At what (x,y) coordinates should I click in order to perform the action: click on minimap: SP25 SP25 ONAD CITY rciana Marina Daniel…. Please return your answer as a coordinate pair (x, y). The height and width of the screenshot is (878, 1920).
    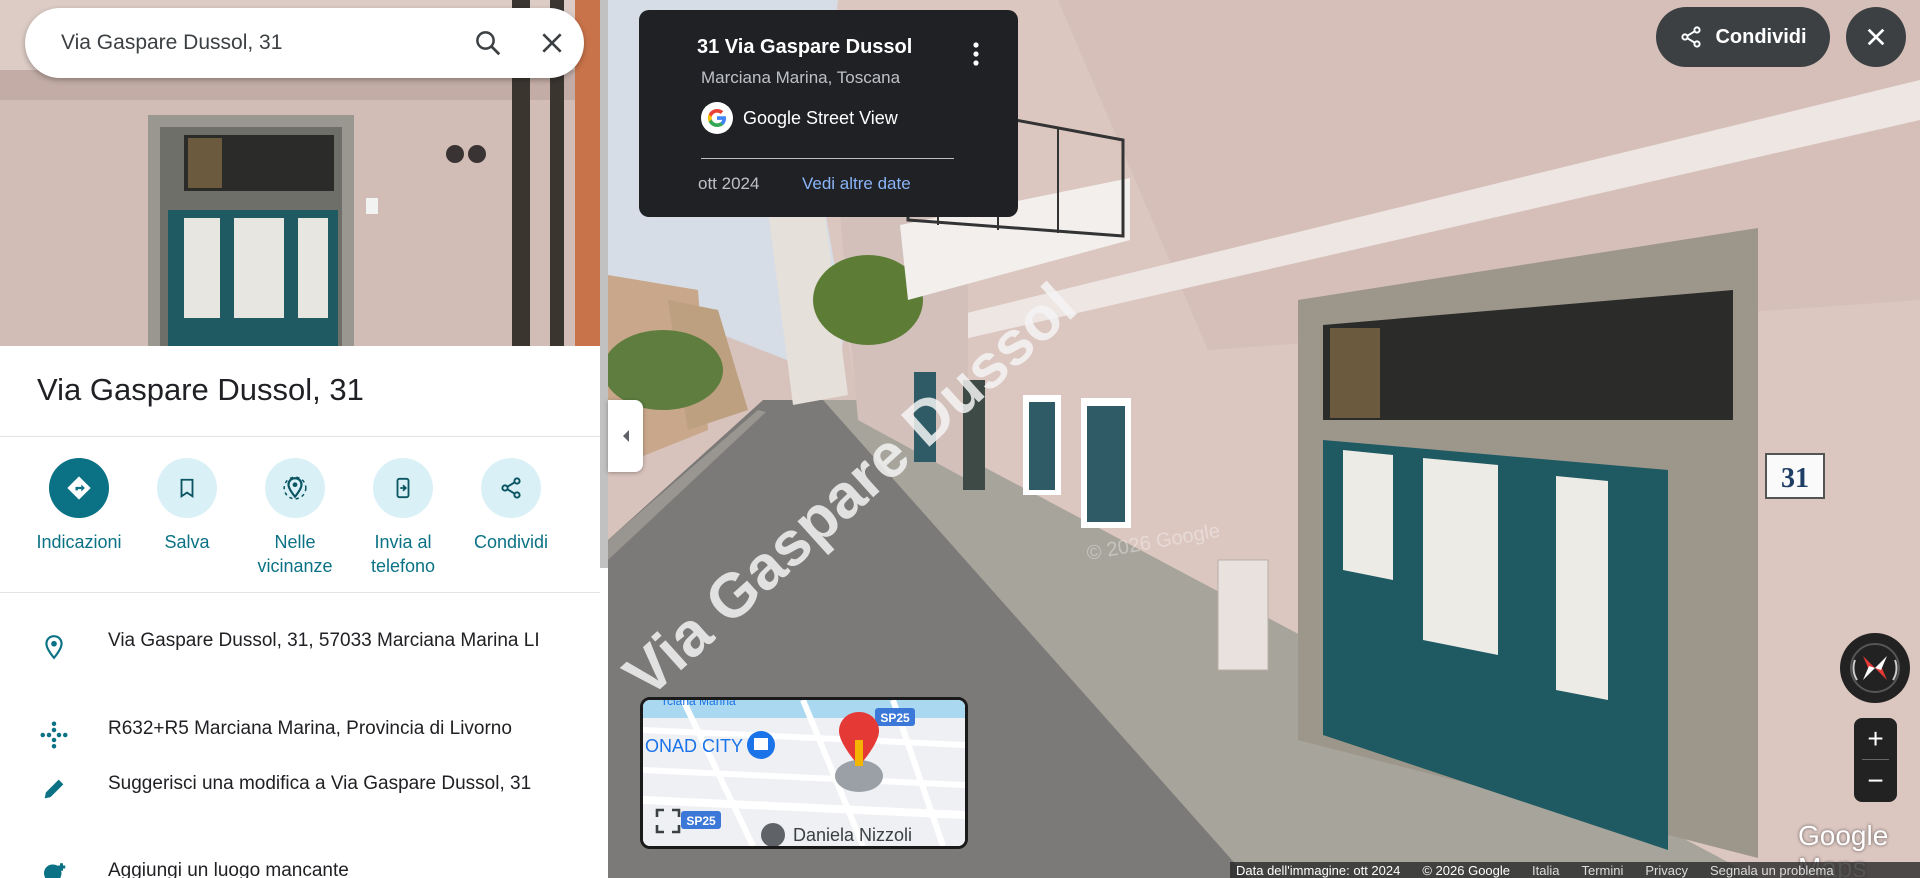
    Looking at the image, I should click on (804, 773).